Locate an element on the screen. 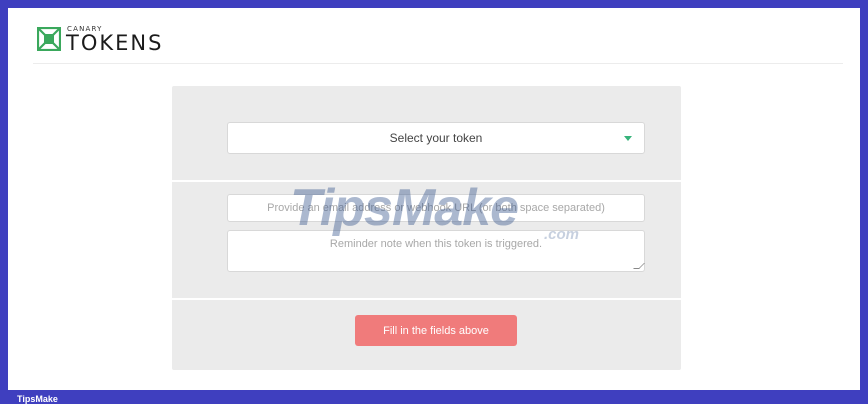 The width and height of the screenshot is (868, 404). resize-handle-icon is located at coordinates (639, 266).